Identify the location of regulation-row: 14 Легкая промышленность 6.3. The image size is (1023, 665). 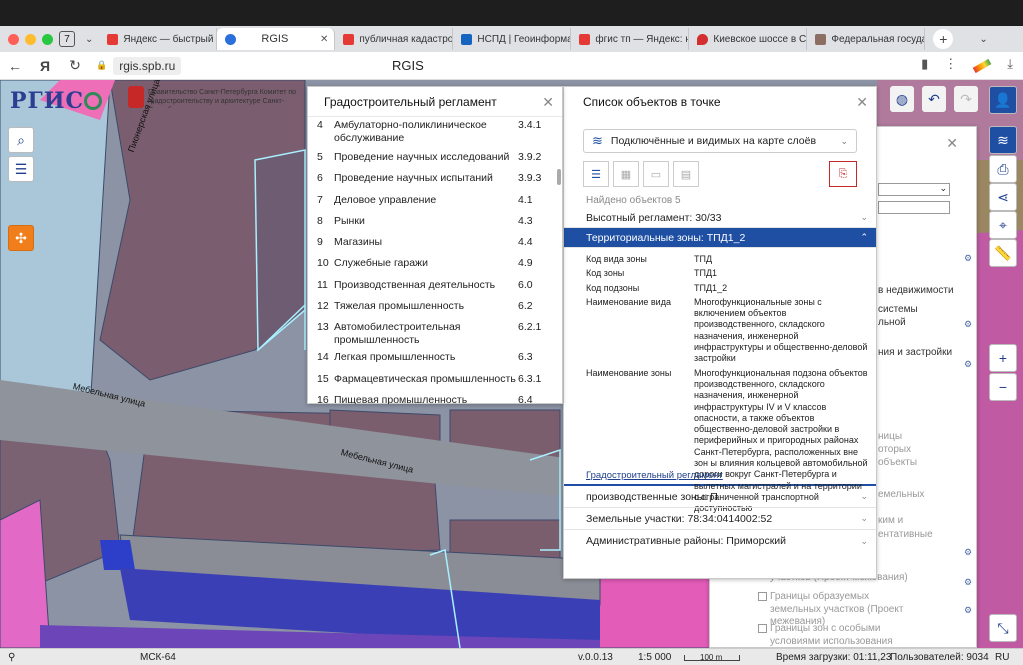
(435, 357).